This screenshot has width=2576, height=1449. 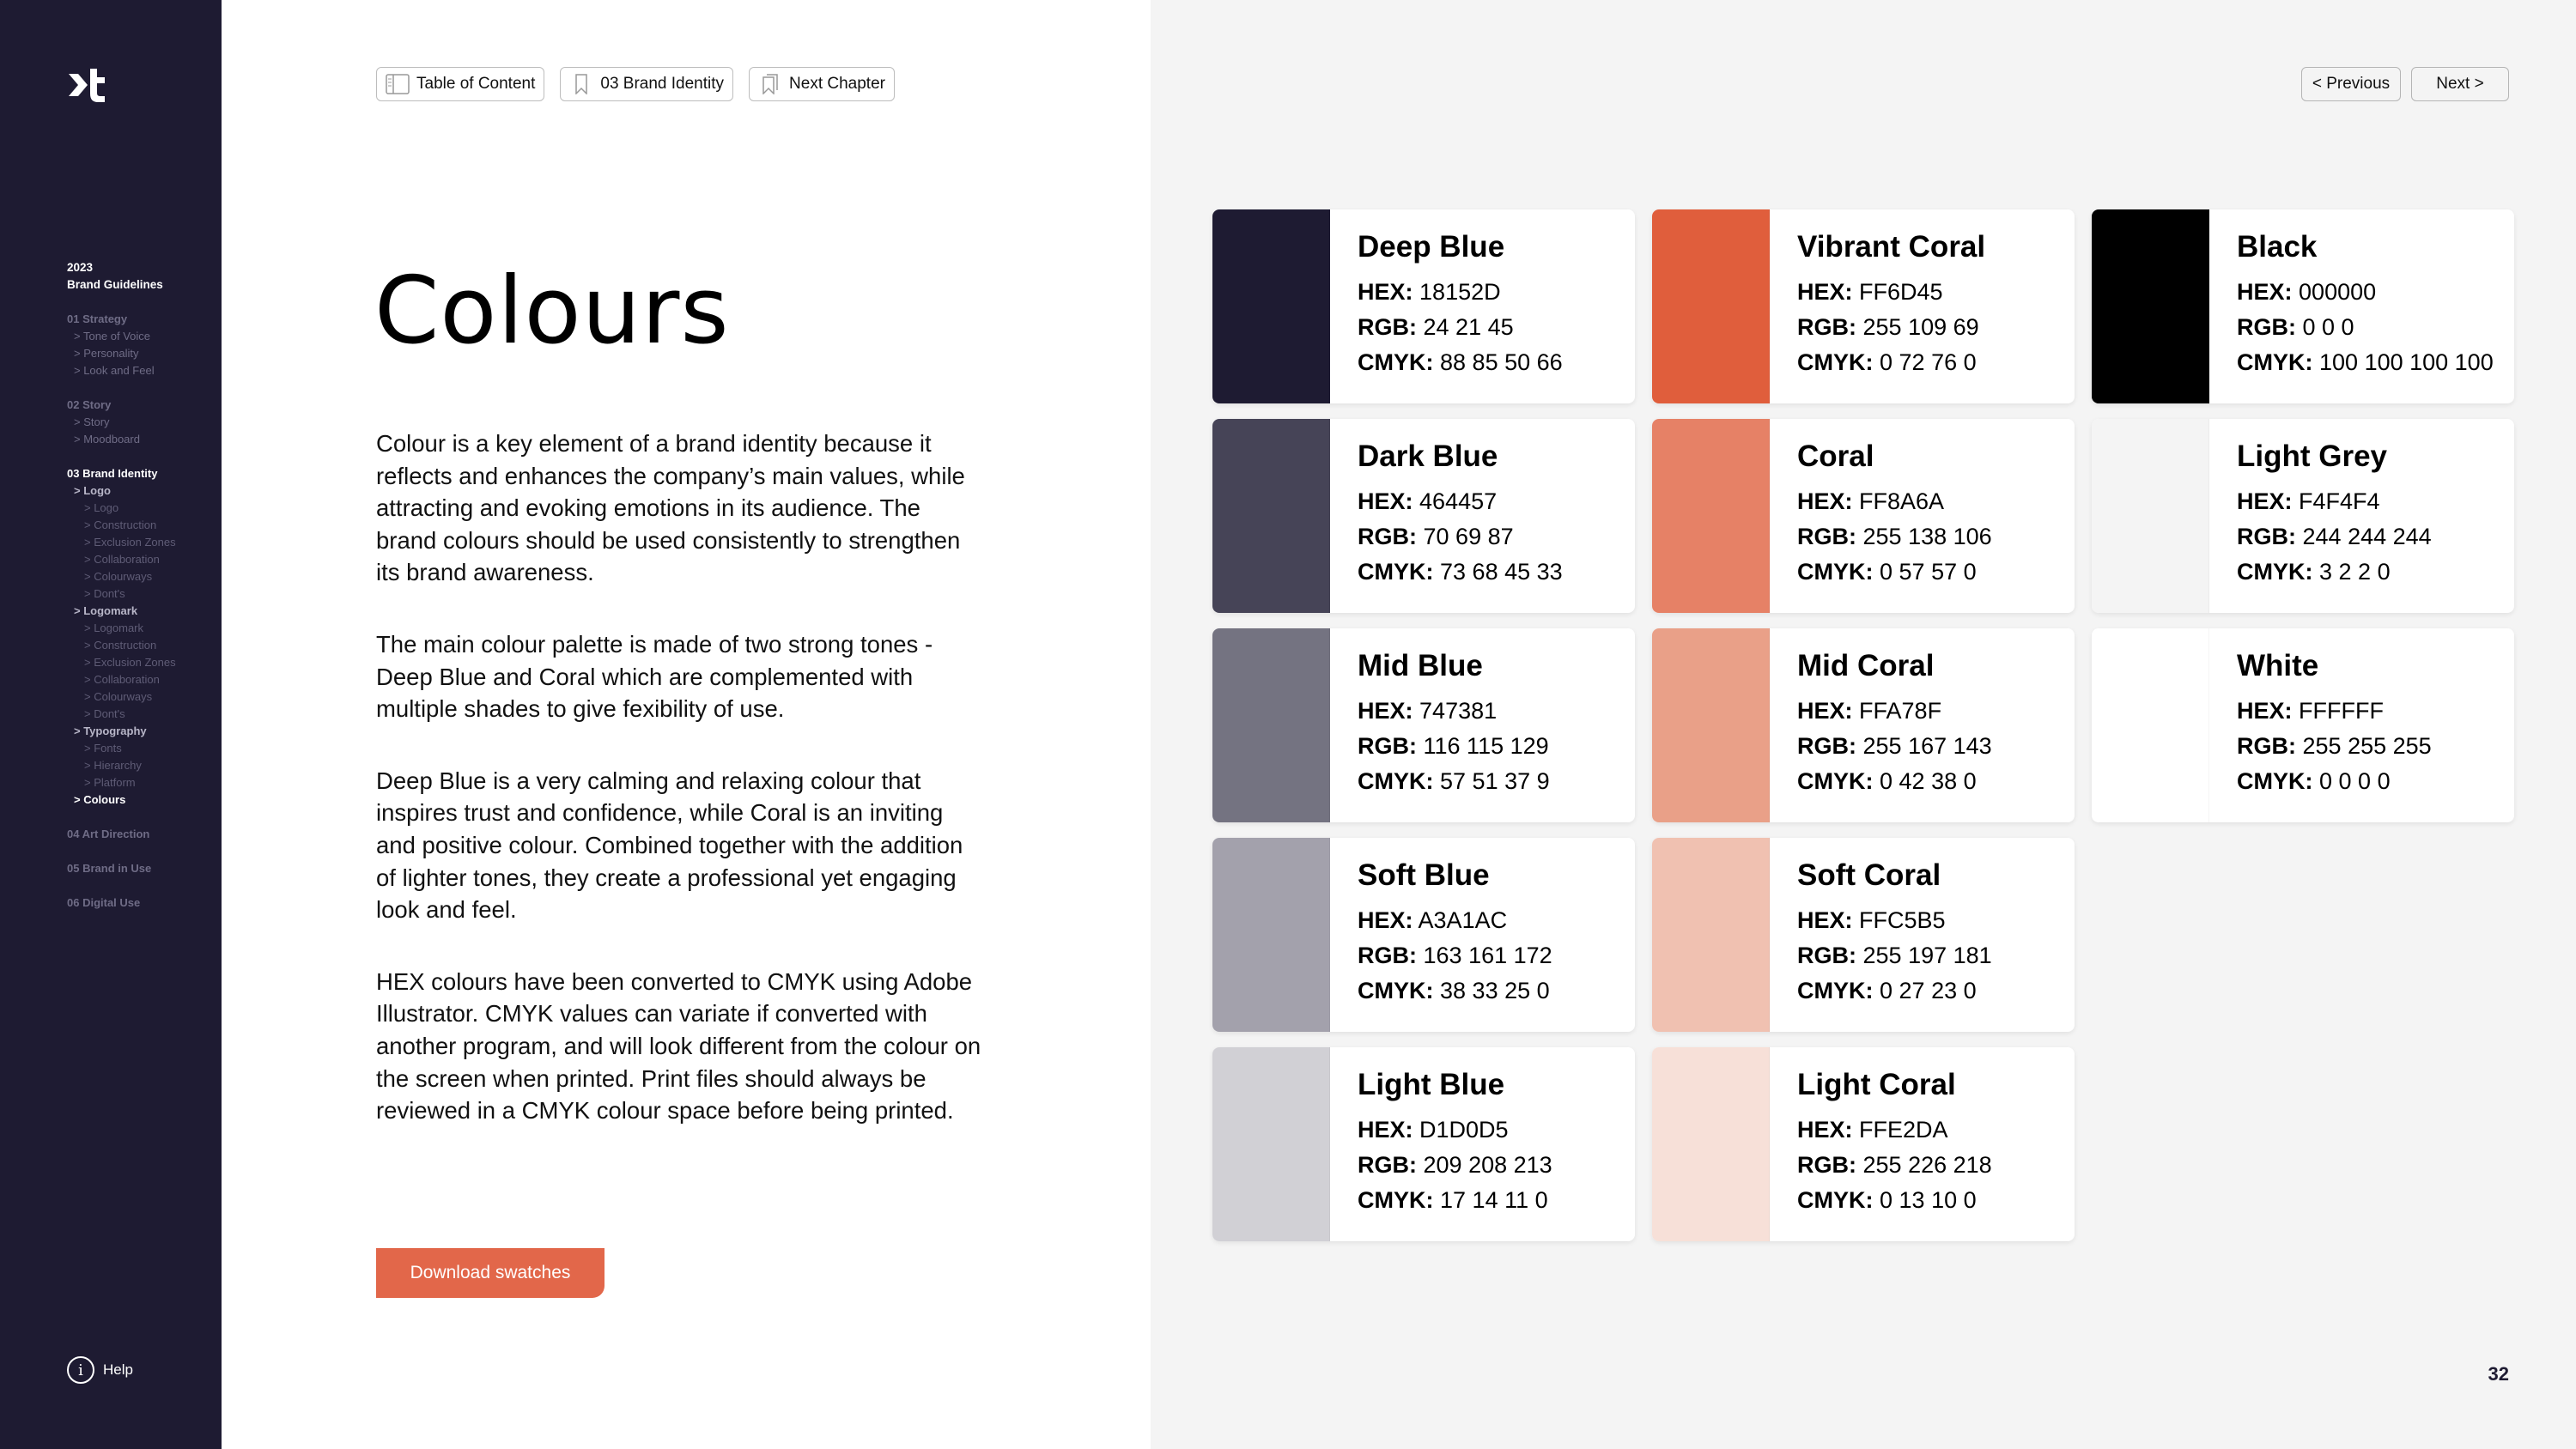 What do you see at coordinates (140, 834) in the screenshot?
I see `nav-section: 04 Art Direction` at bounding box center [140, 834].